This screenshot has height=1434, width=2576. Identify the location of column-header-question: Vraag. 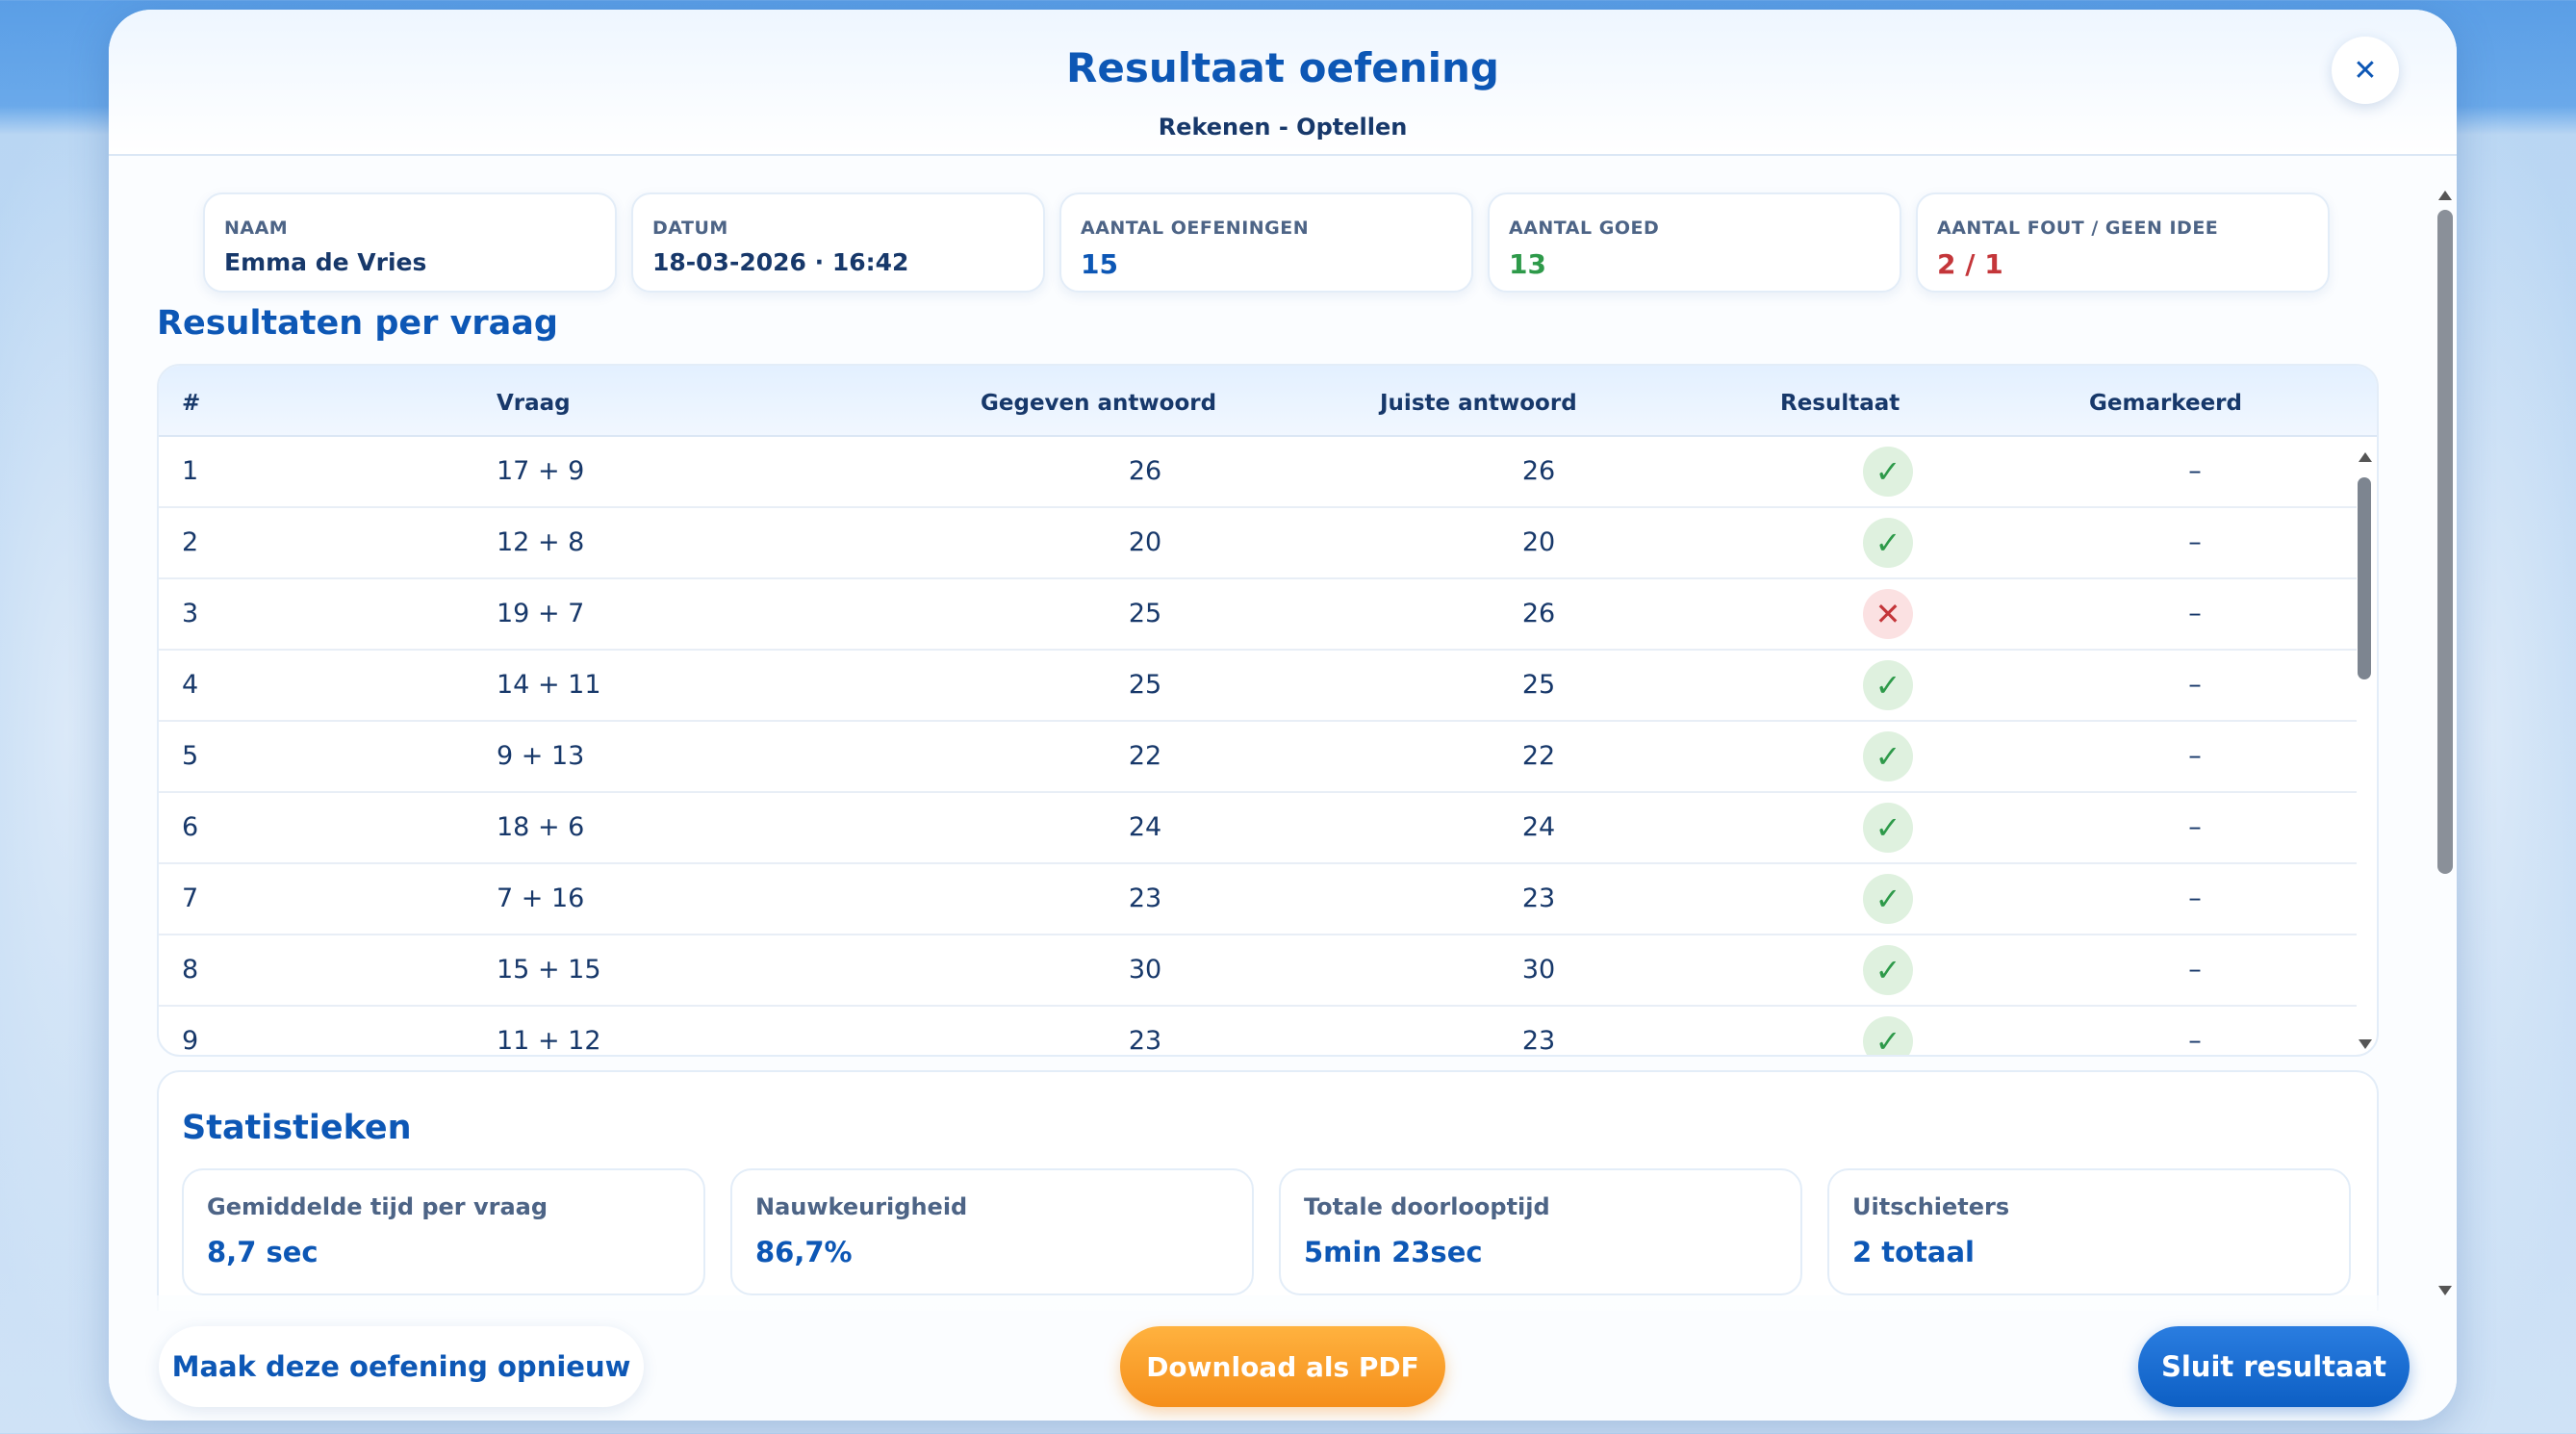
(534, 404).